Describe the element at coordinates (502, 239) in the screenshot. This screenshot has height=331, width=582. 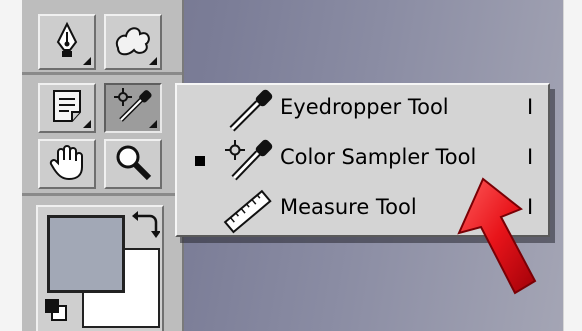
I see `red-pointer-arrow-icon` at that location.